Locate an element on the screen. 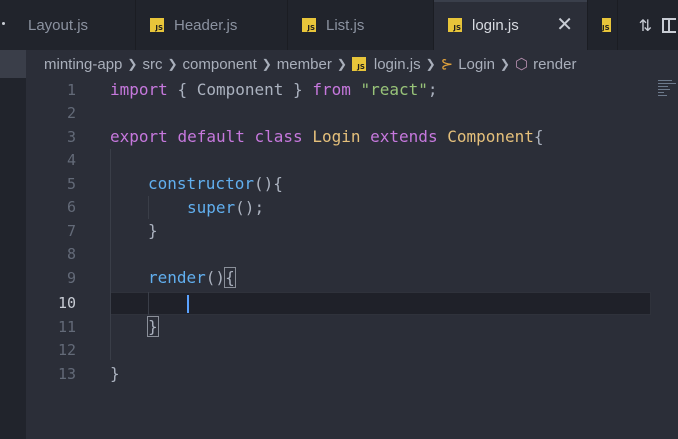 The height and width of the screenshot is (439, 678). tab-list-js: JS List.js is located at coordinates (361, 25).